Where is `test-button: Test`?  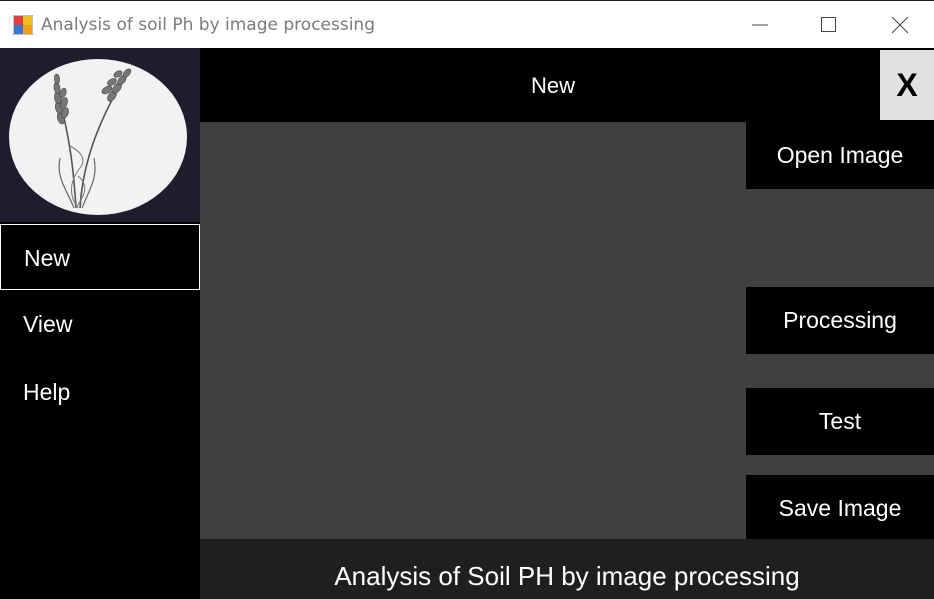
test-button: Test is located at coordinates (840, 421).